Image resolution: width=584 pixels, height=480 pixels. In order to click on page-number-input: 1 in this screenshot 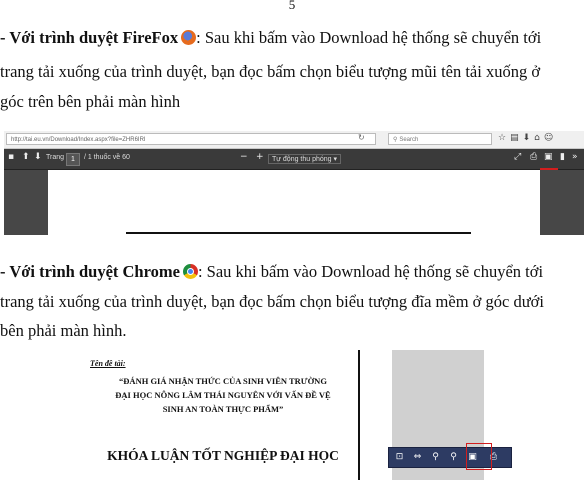, I will do `click(73, 159)`.